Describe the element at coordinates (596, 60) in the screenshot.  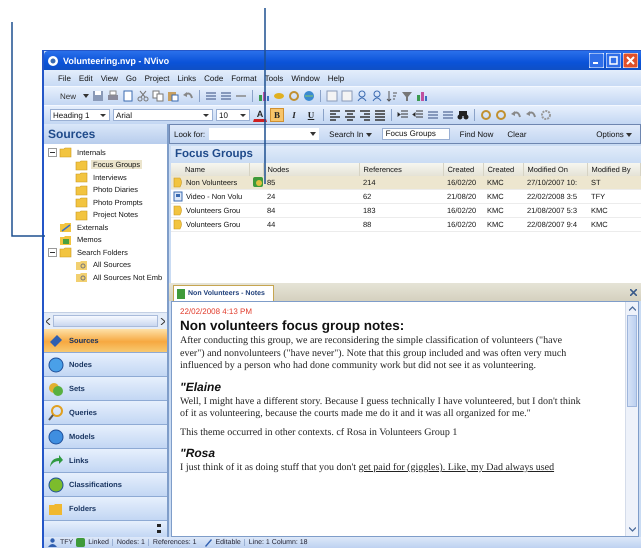
I see `minimize-icon` at that location.